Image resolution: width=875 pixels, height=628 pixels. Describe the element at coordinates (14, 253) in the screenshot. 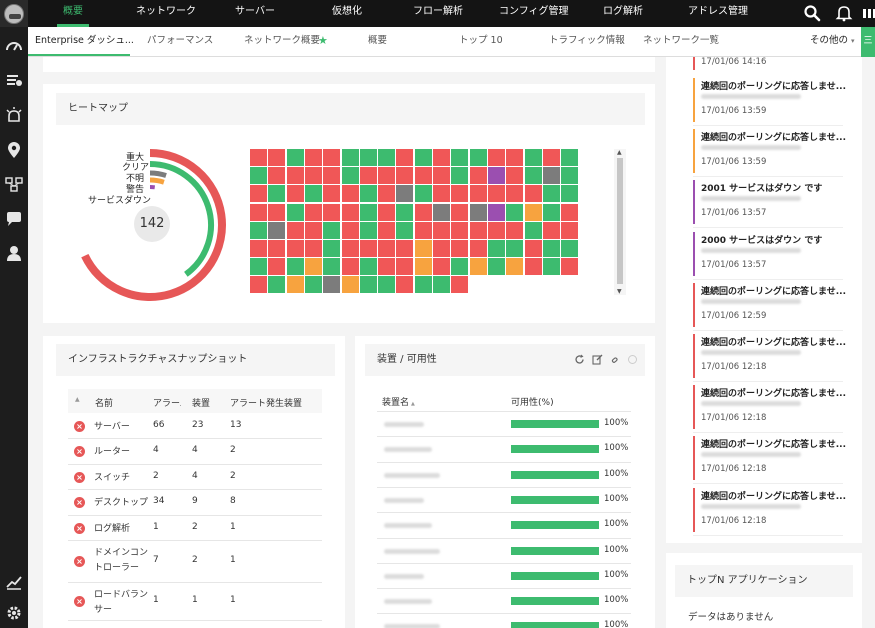

I see `user-icon` at that location.